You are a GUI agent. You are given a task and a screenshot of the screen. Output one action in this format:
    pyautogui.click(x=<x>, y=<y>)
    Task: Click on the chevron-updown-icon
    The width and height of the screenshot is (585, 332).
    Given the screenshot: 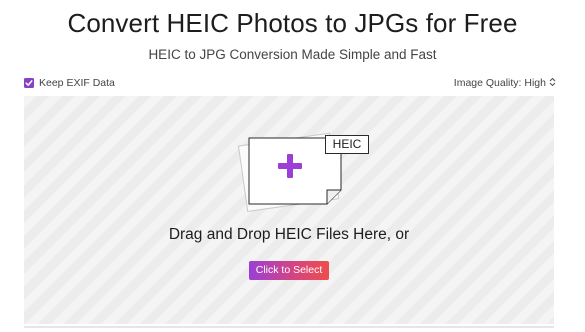 What is the action you would take?
    pyautogui.click(x=552, y=83)
    